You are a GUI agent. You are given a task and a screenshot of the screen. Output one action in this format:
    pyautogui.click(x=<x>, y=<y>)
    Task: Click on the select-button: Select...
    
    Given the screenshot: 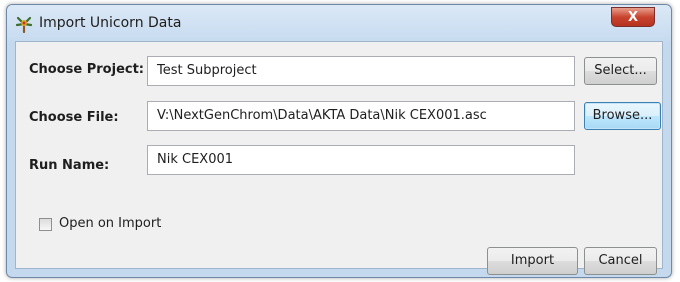 What is the action you would take?
    pyautogui.click(x=620, y=71)
    